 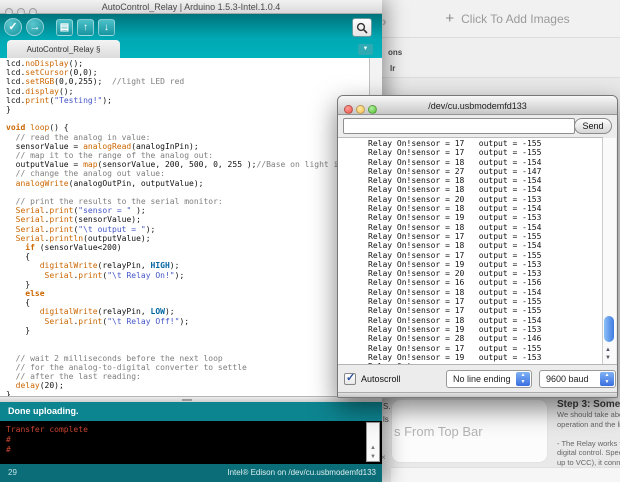 I want to click on code-line: // change the analog out value:, so click(x=85, y=174).